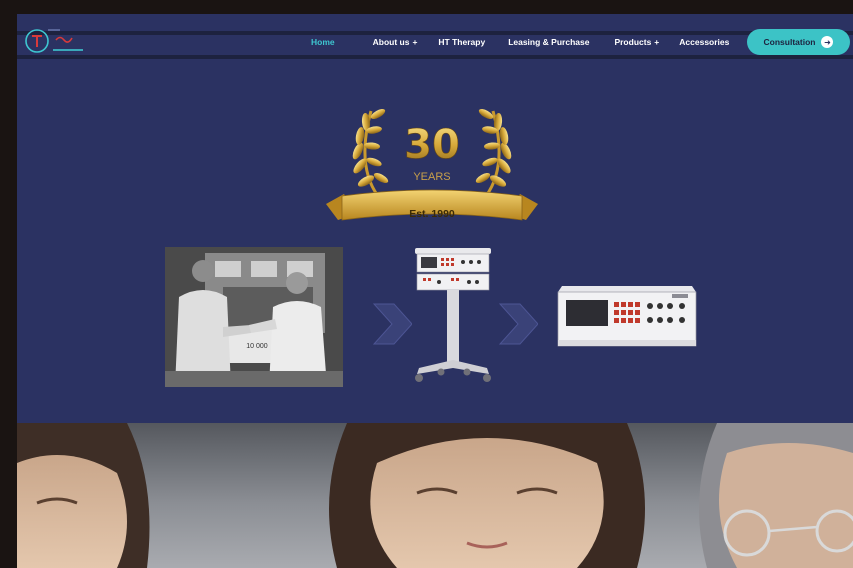  Describe the element at coordinates (493, 152) in the screenshot. I see `laurel-right-icon` at that location.